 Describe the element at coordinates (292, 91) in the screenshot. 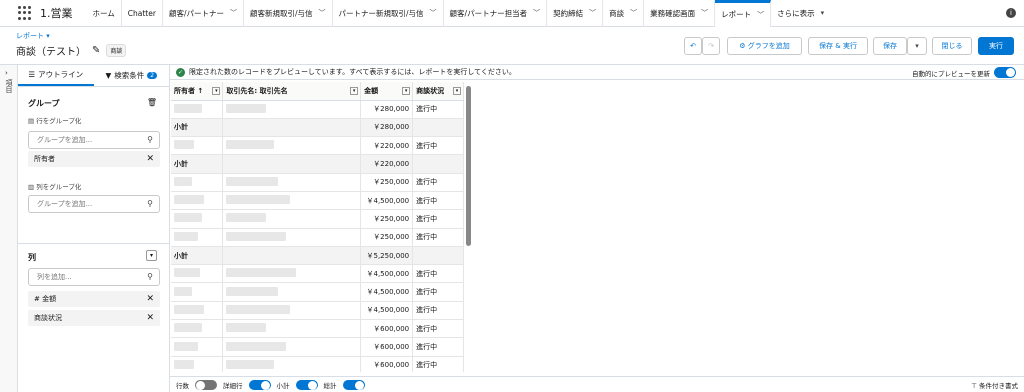

I see `column-header: 取引先名: 取引先名 ▾` at that location.